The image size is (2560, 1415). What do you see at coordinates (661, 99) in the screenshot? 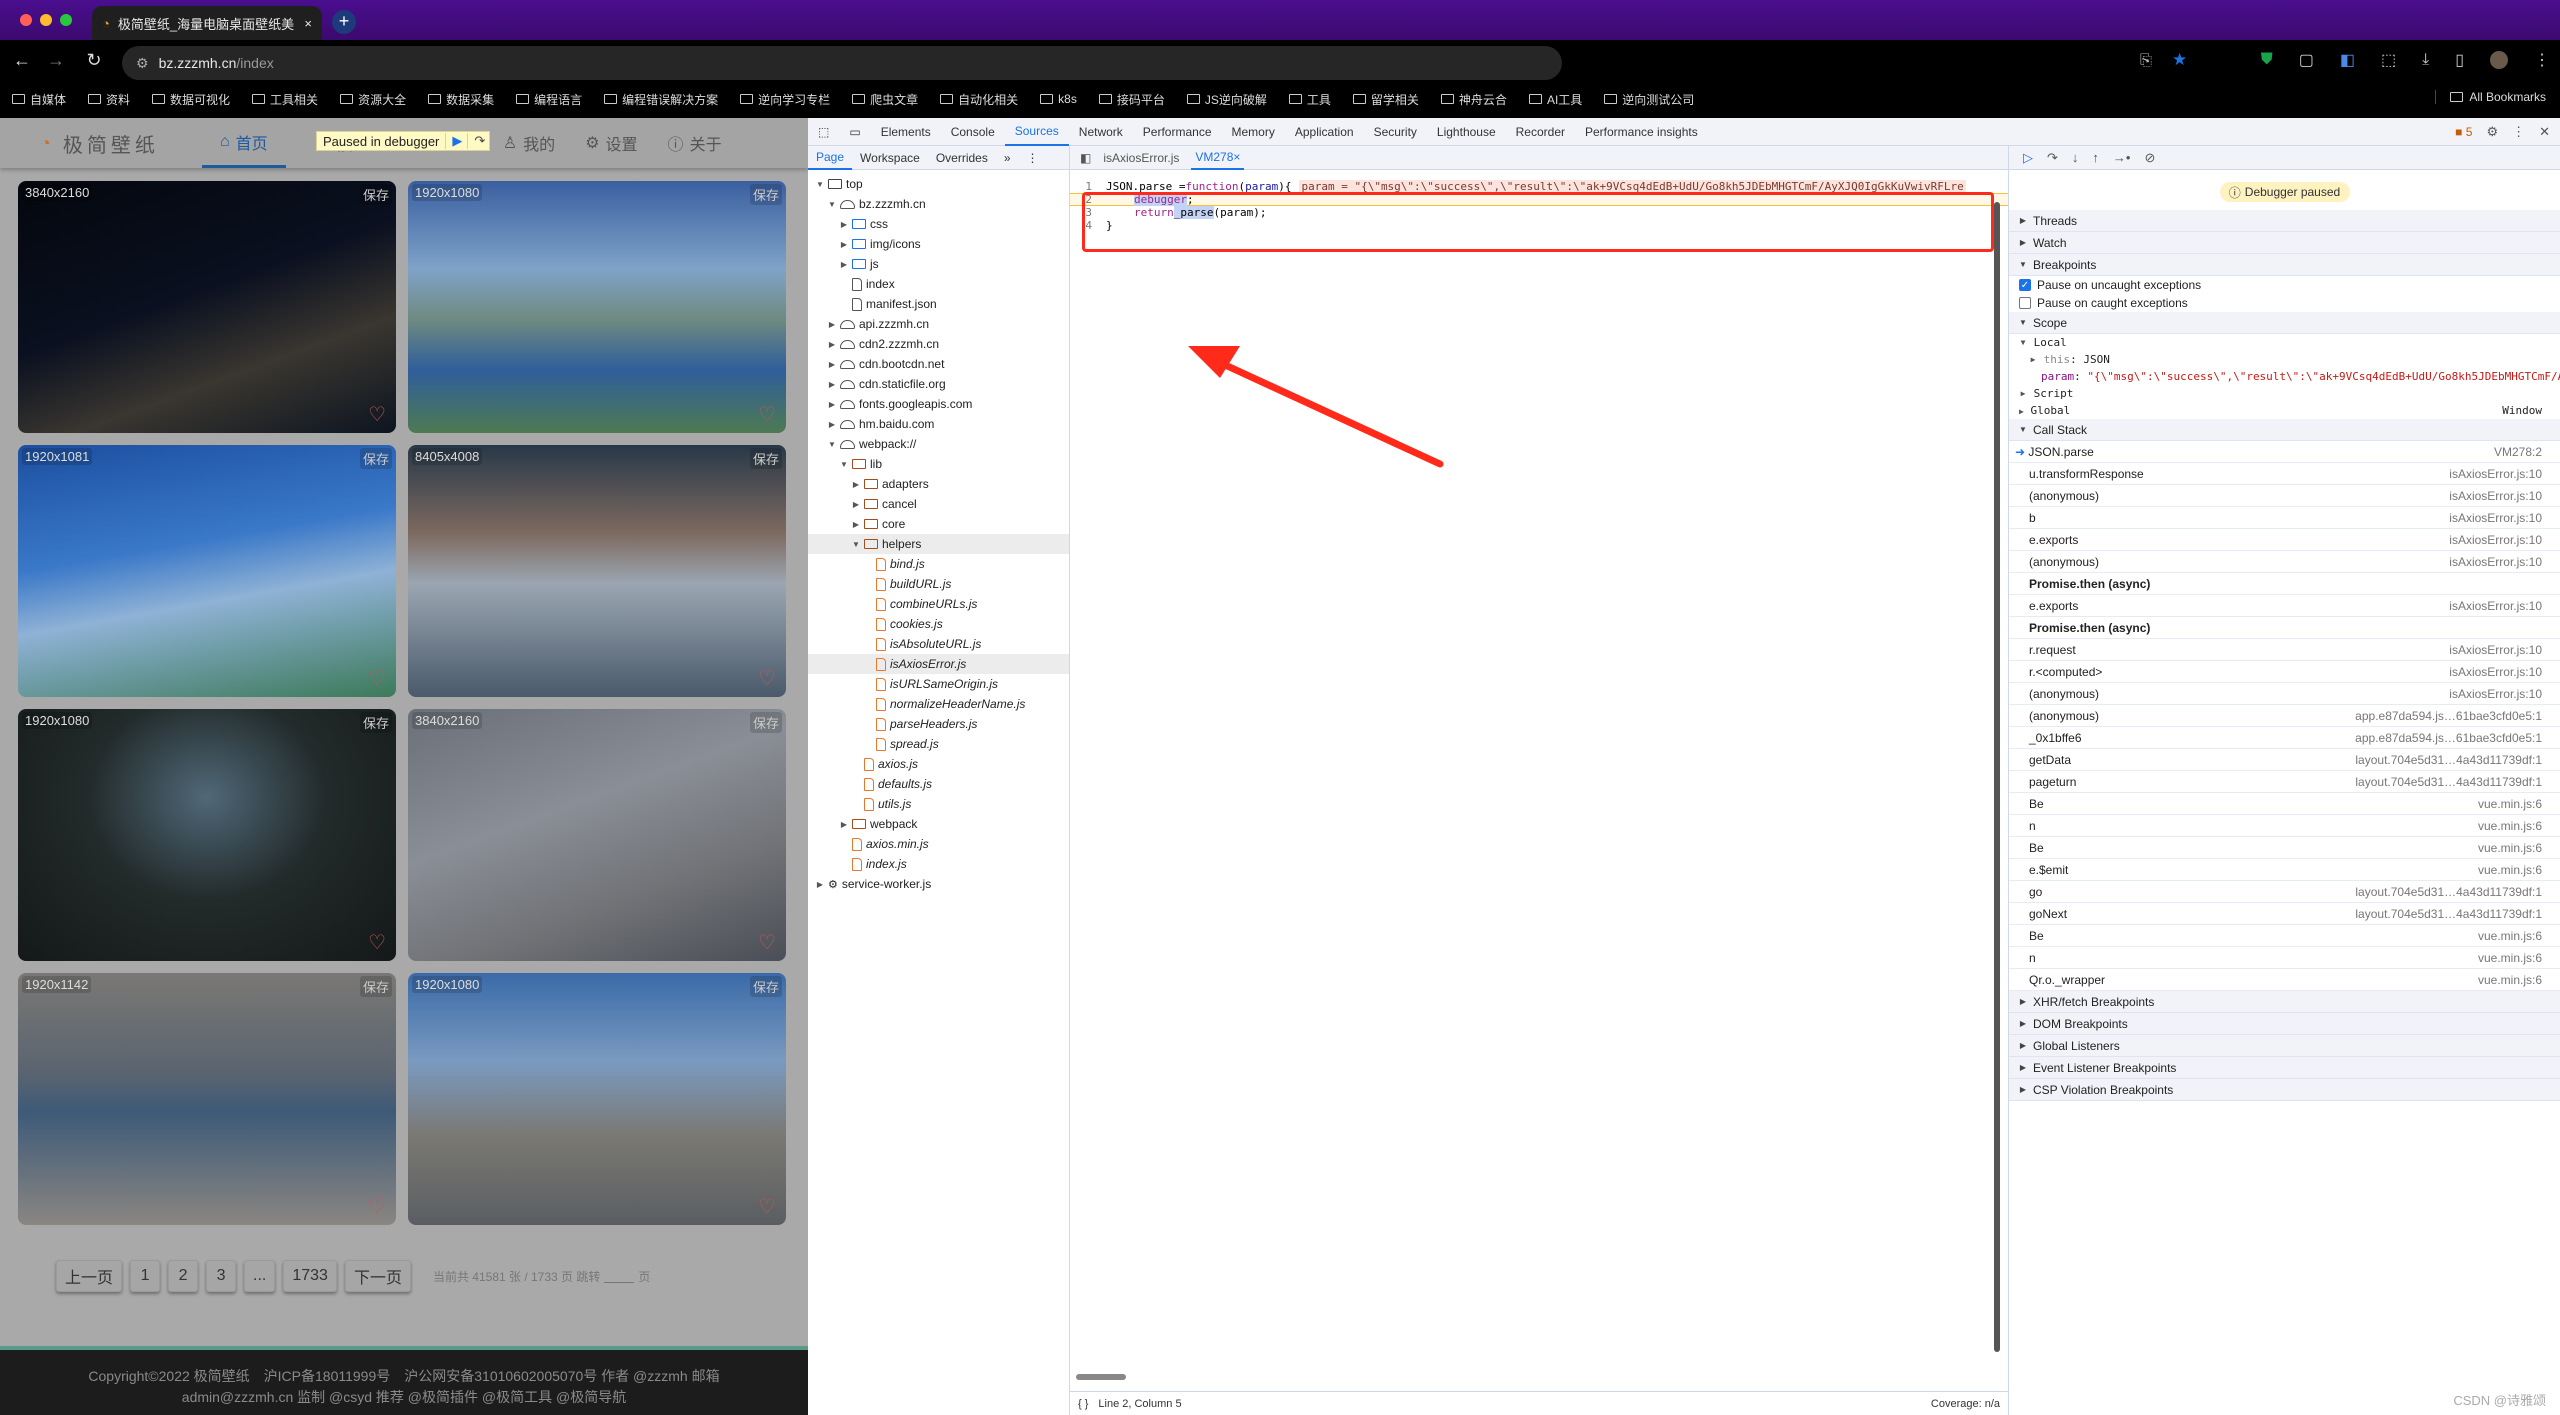
I see `bookmark-folder: 编程错误解决方案` at bounding box center [661, 99].